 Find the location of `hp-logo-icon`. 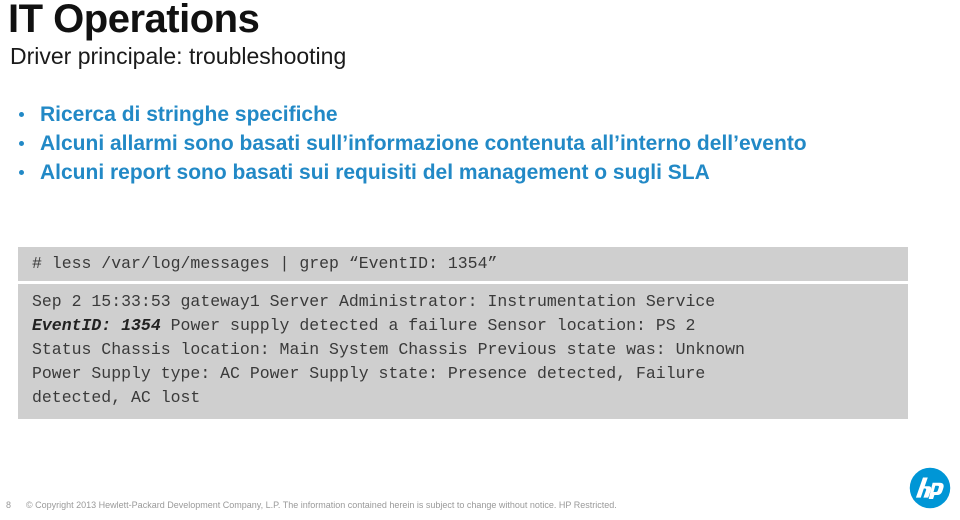

hp-logo-icon is located at coordinates (930, 488).